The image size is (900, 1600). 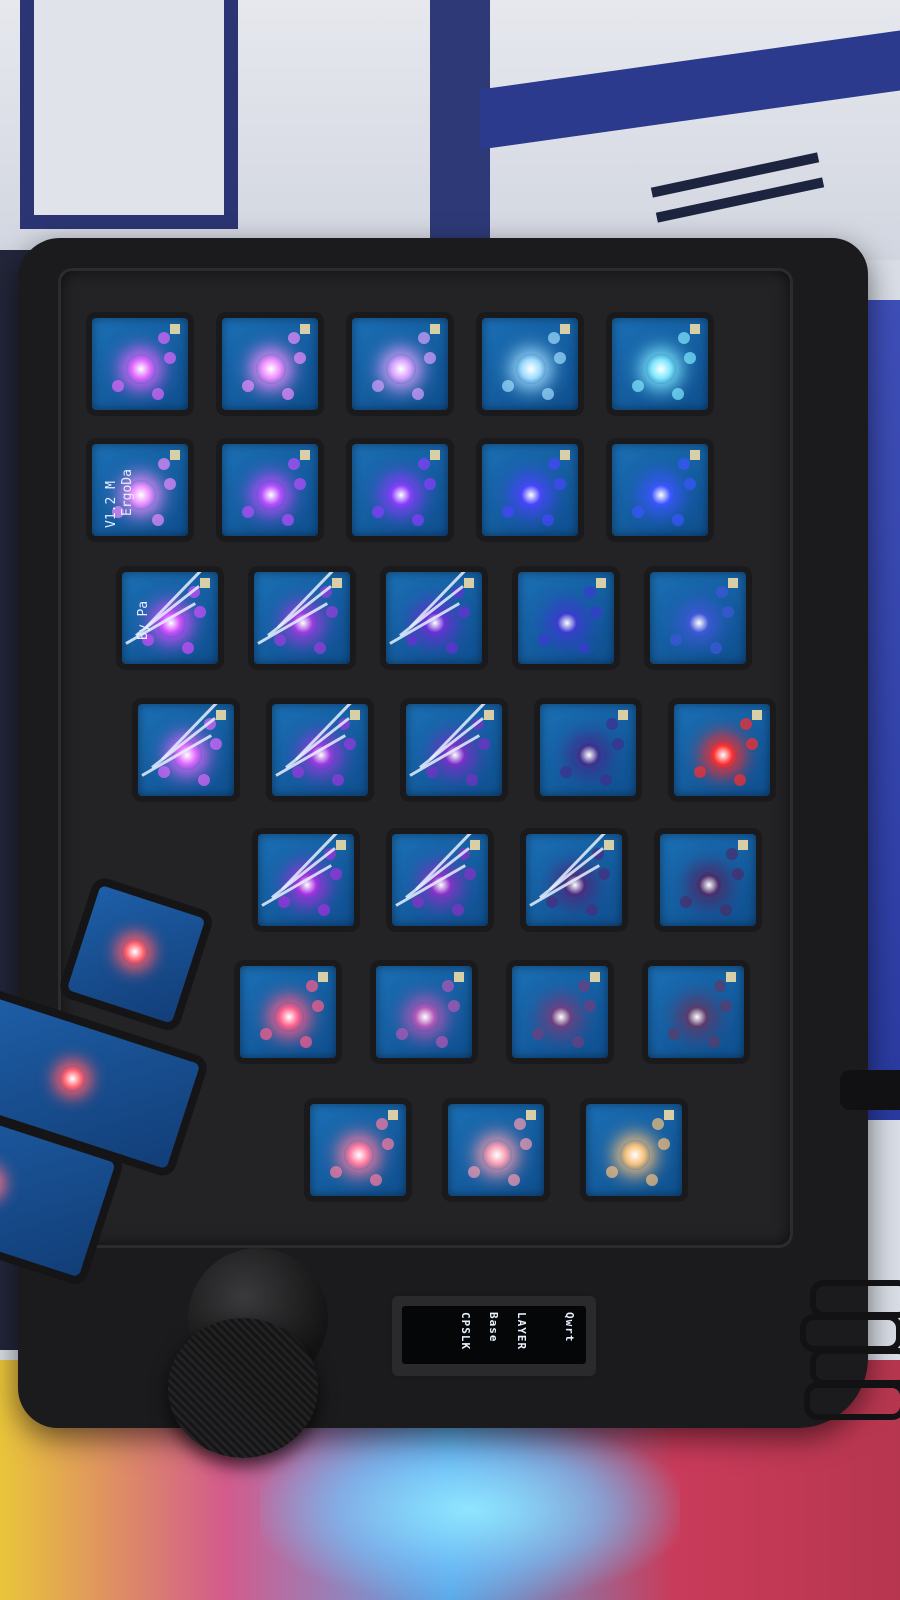 What do you see at coordinates (465, 1331) in the screenshot?
I see `oled-line-4: CPSLK` at bounding box center [465, 1331].